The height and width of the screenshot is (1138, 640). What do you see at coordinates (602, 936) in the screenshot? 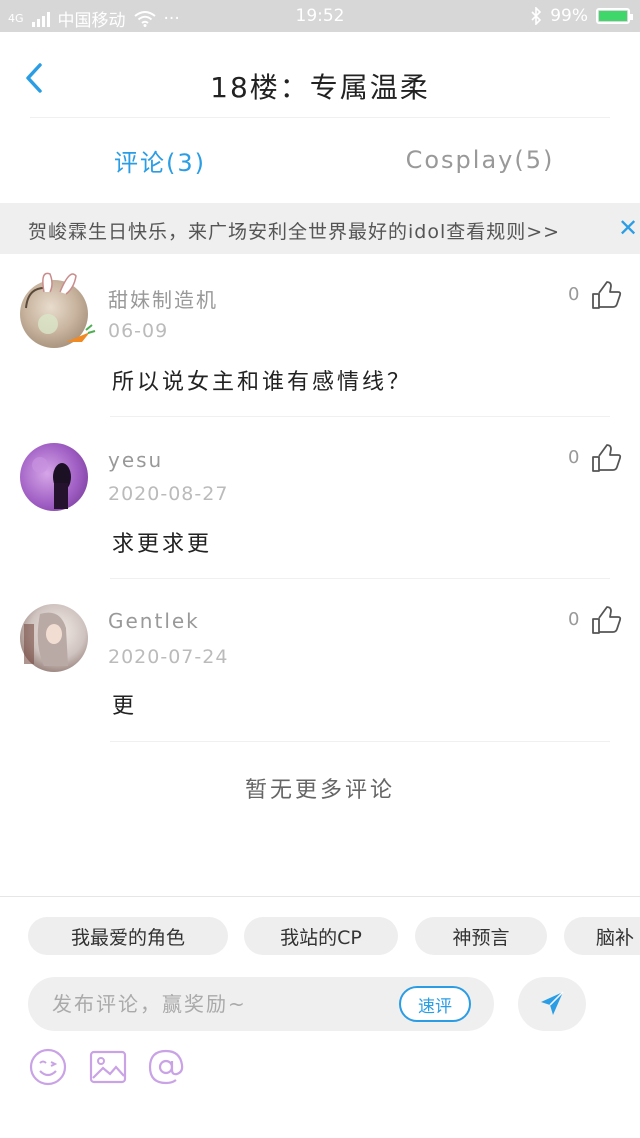
I see `topic-chip: 脑补` at bounding box center [602, 936].